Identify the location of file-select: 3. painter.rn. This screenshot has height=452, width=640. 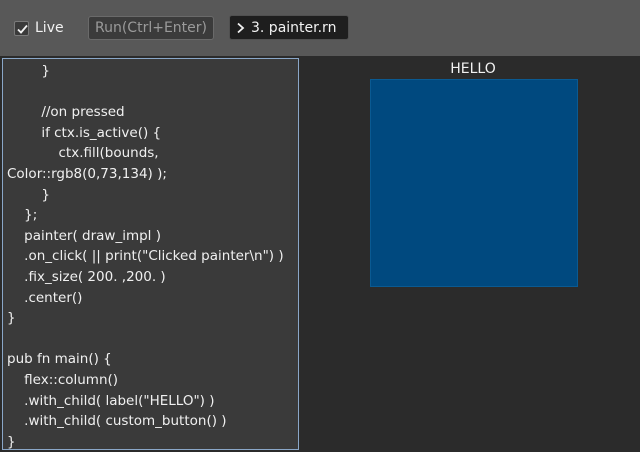
(289, 27).